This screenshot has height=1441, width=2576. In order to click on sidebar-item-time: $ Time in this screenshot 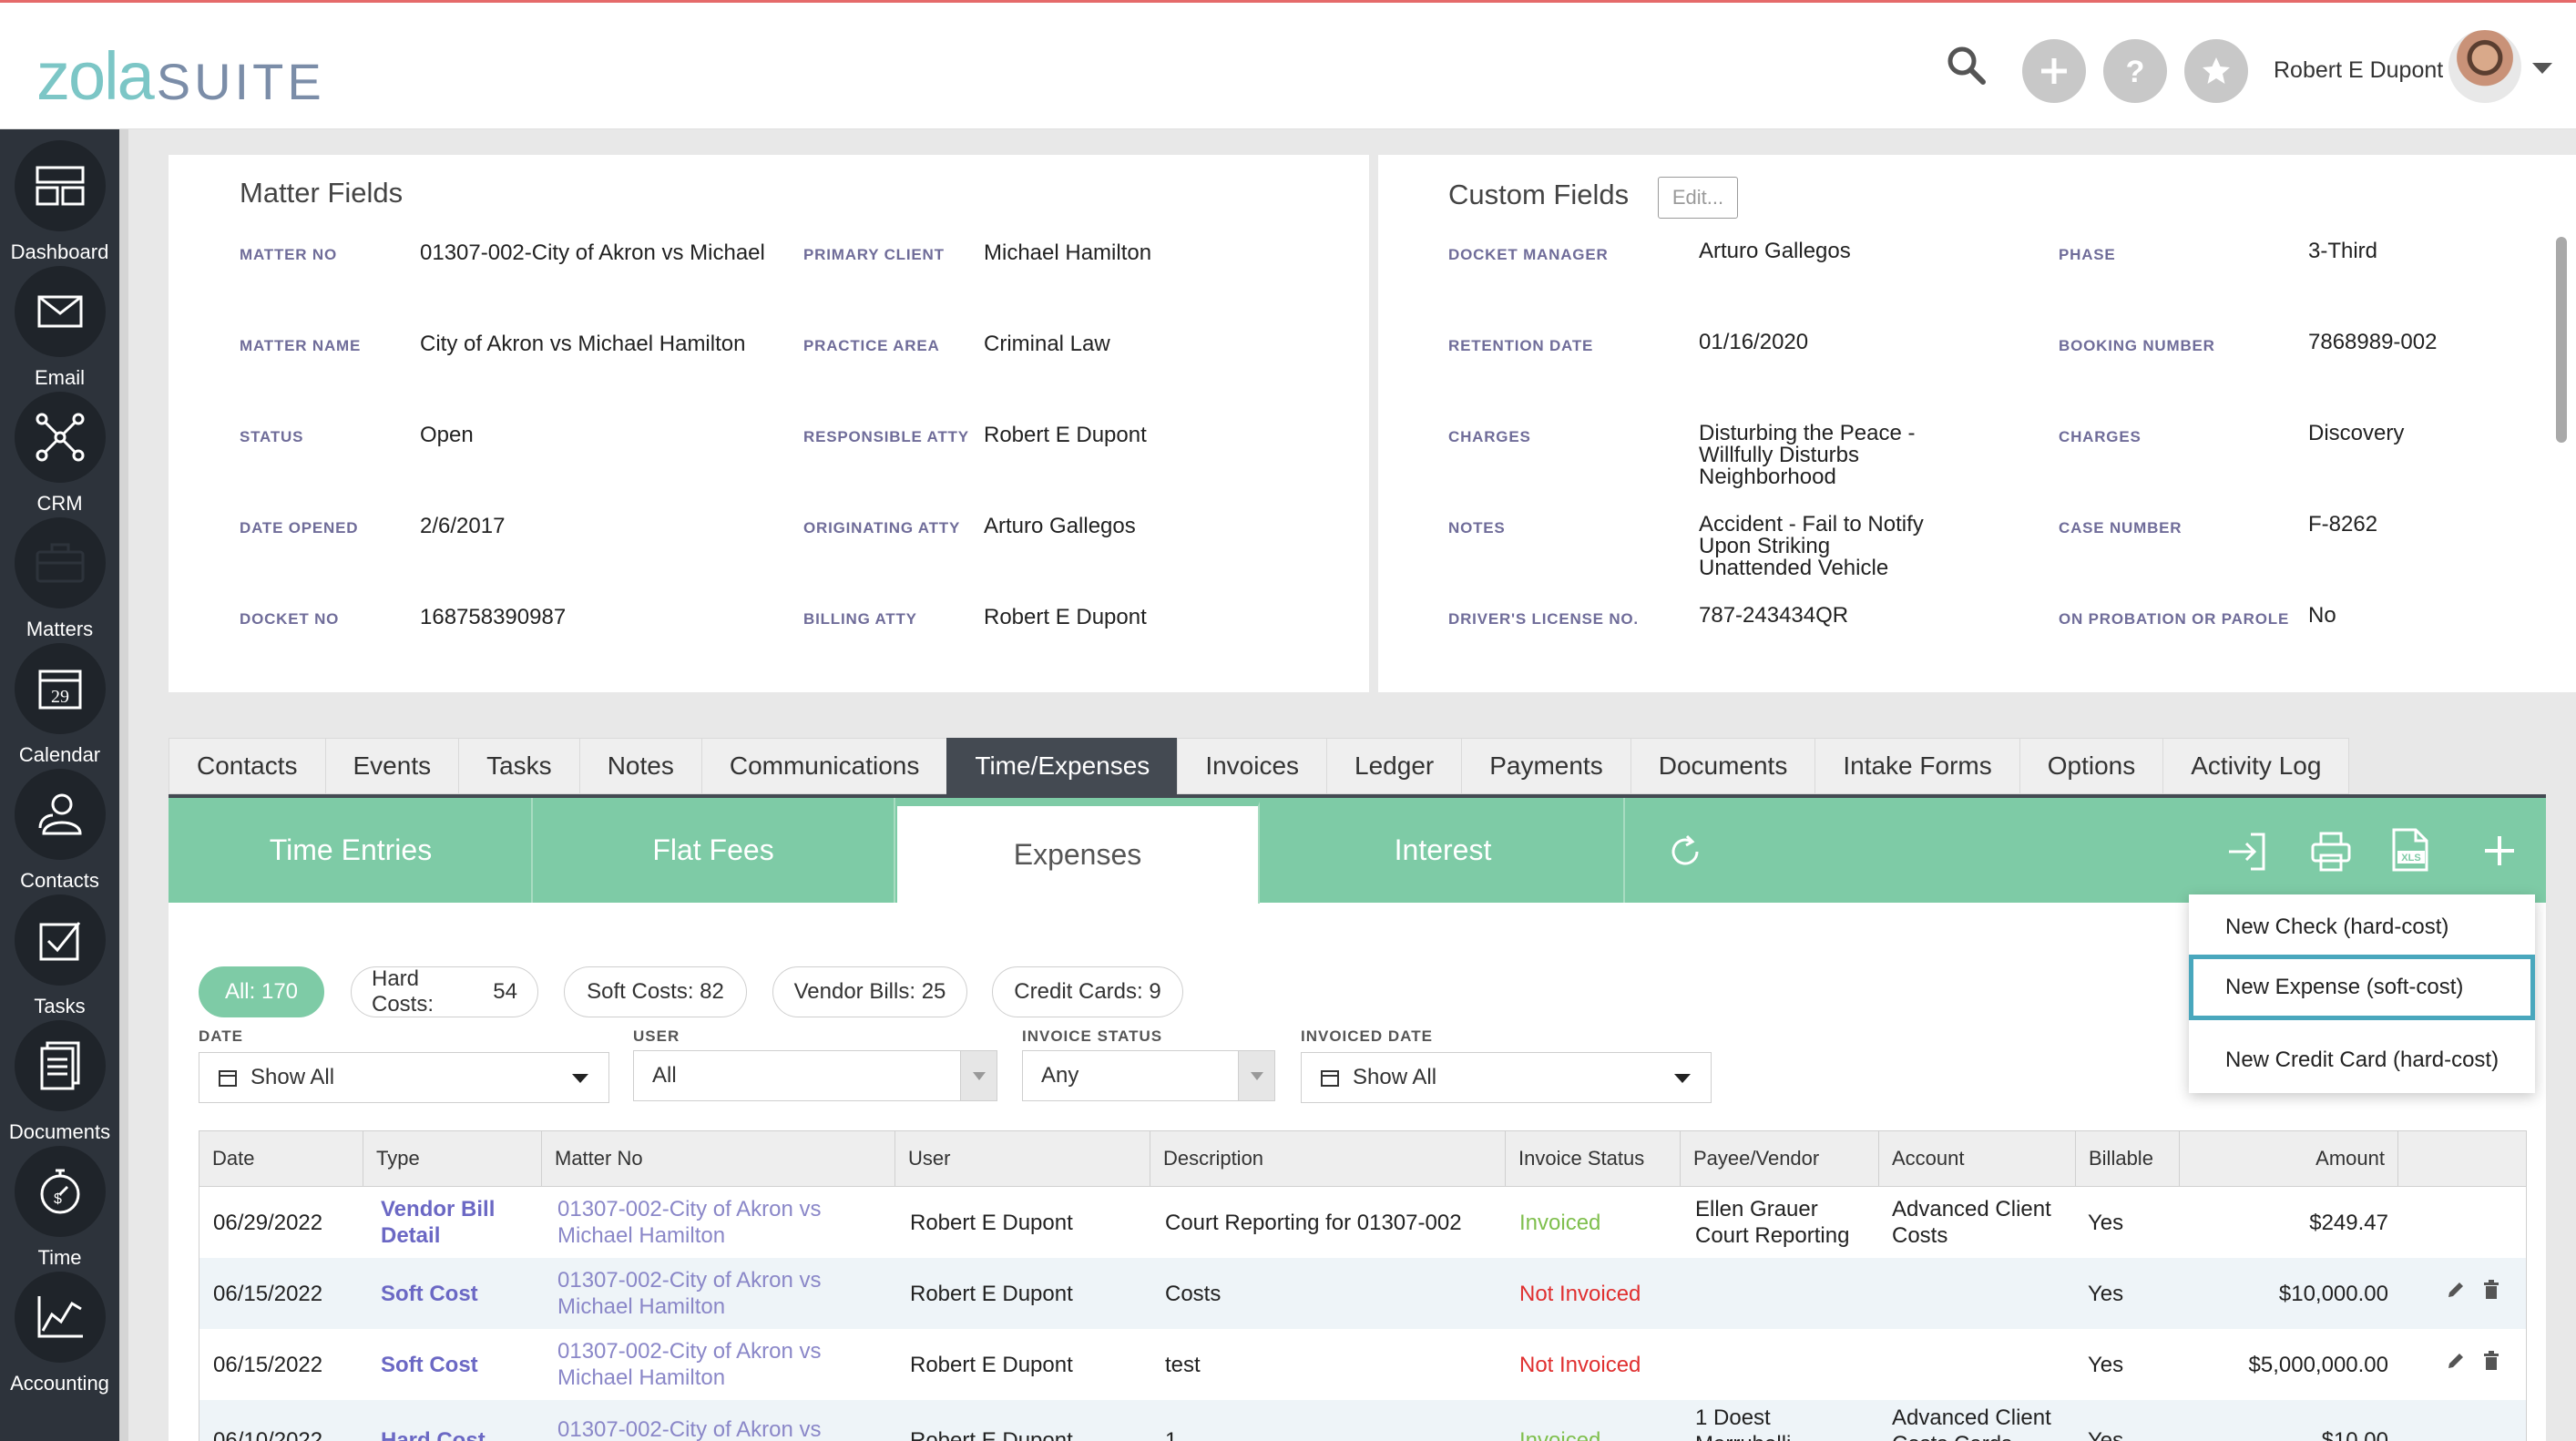, I will do `click(60, 1209)`.